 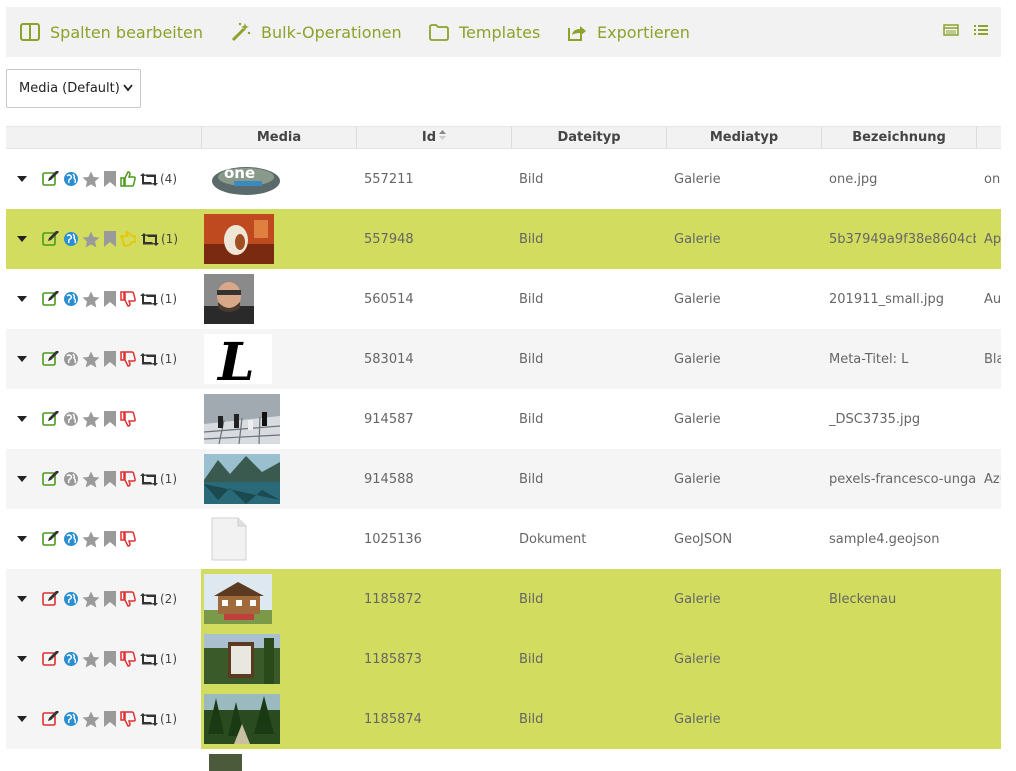 I want to click on list-view-icon, so click(x=981, y=30).